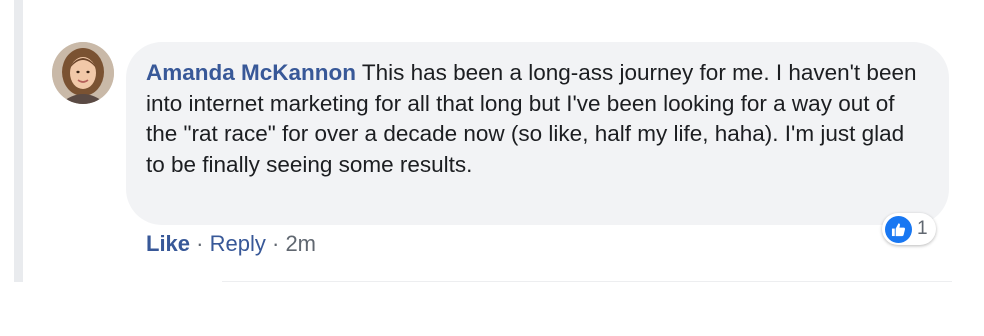  I want to click on thread-line, so click(18, 141).